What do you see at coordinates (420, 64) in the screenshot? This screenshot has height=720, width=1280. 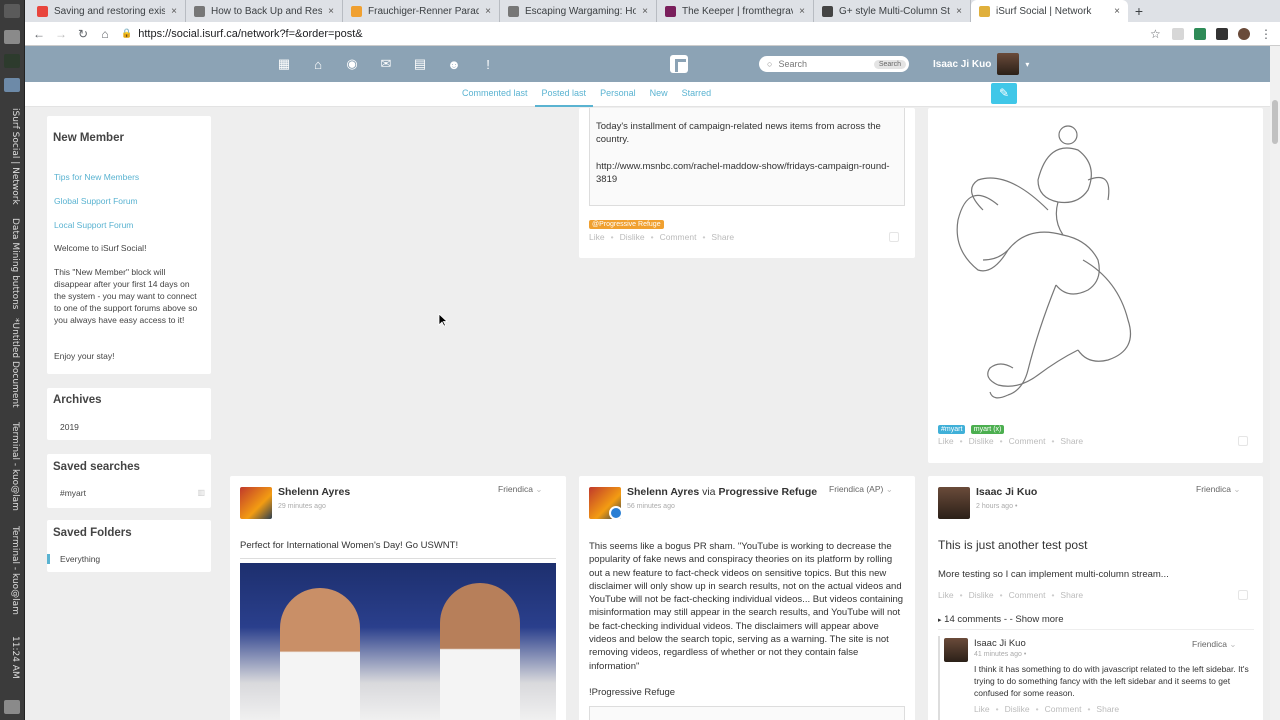 I see `calendar-icon: ▤` at bounding box center [420, 64].